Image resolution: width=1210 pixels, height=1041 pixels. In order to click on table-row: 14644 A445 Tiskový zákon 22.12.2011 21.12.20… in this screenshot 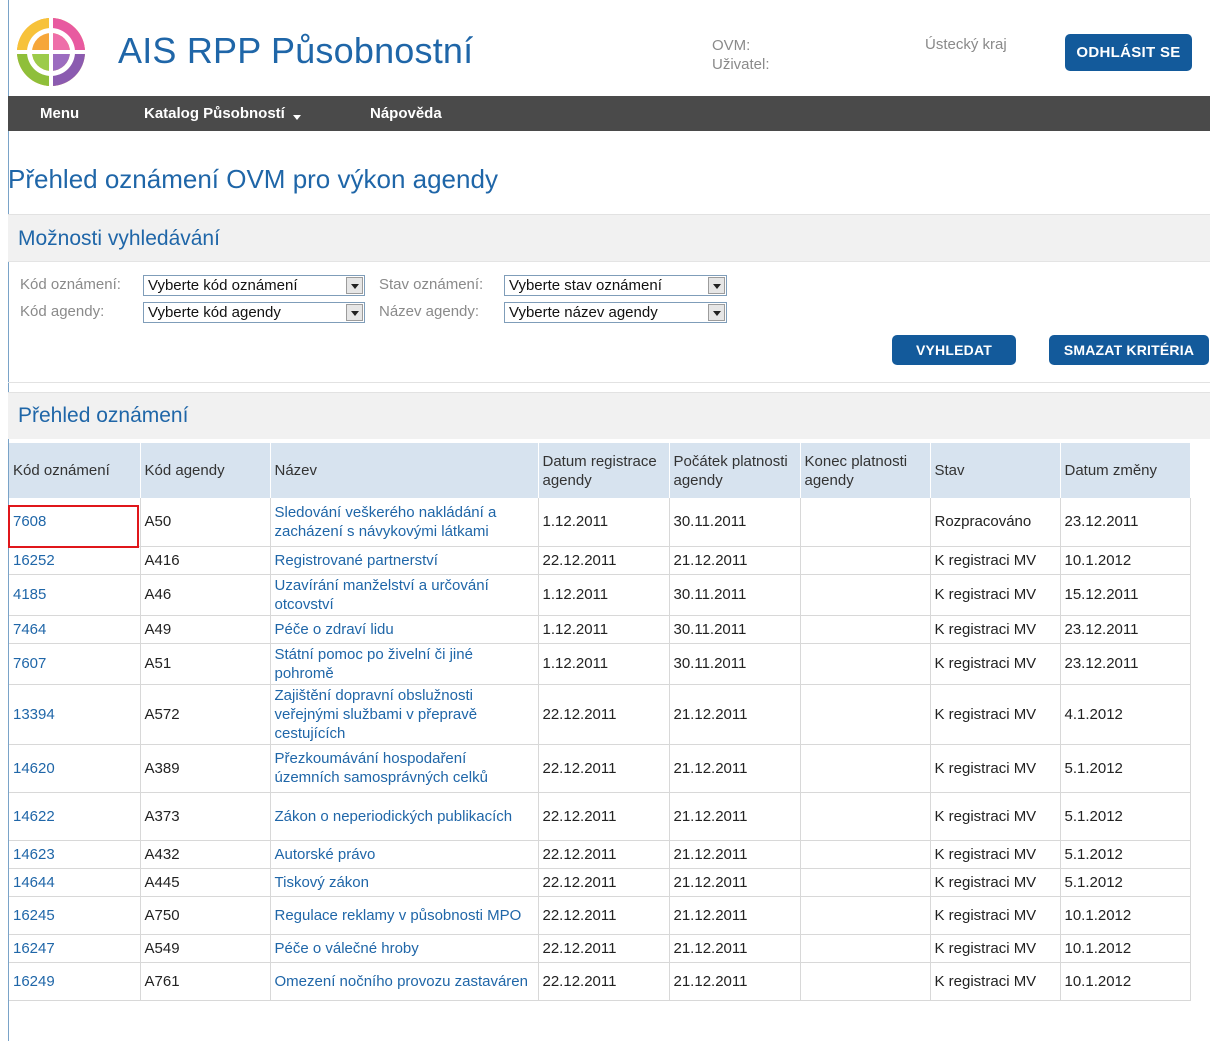, I will do `click(600, 882)`.